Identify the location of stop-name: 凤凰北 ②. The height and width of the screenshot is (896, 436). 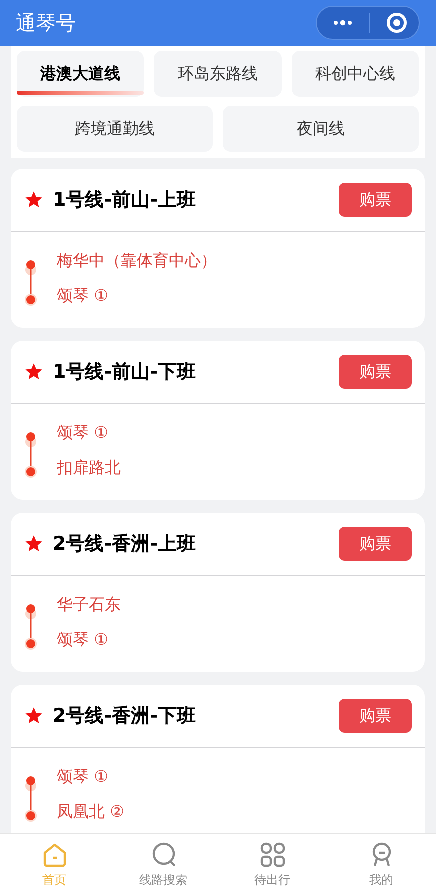
(90, 812).